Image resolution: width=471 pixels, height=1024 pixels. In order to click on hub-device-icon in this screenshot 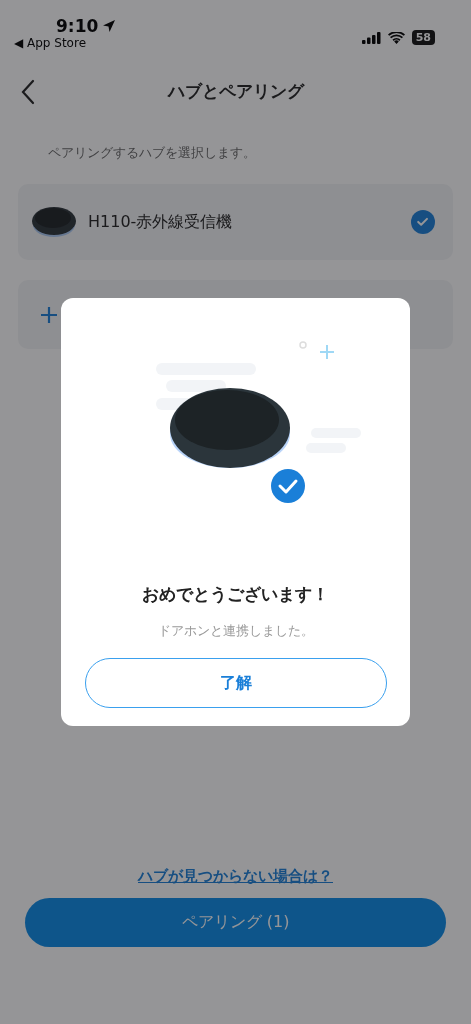, I will do `click(54, 222)`.